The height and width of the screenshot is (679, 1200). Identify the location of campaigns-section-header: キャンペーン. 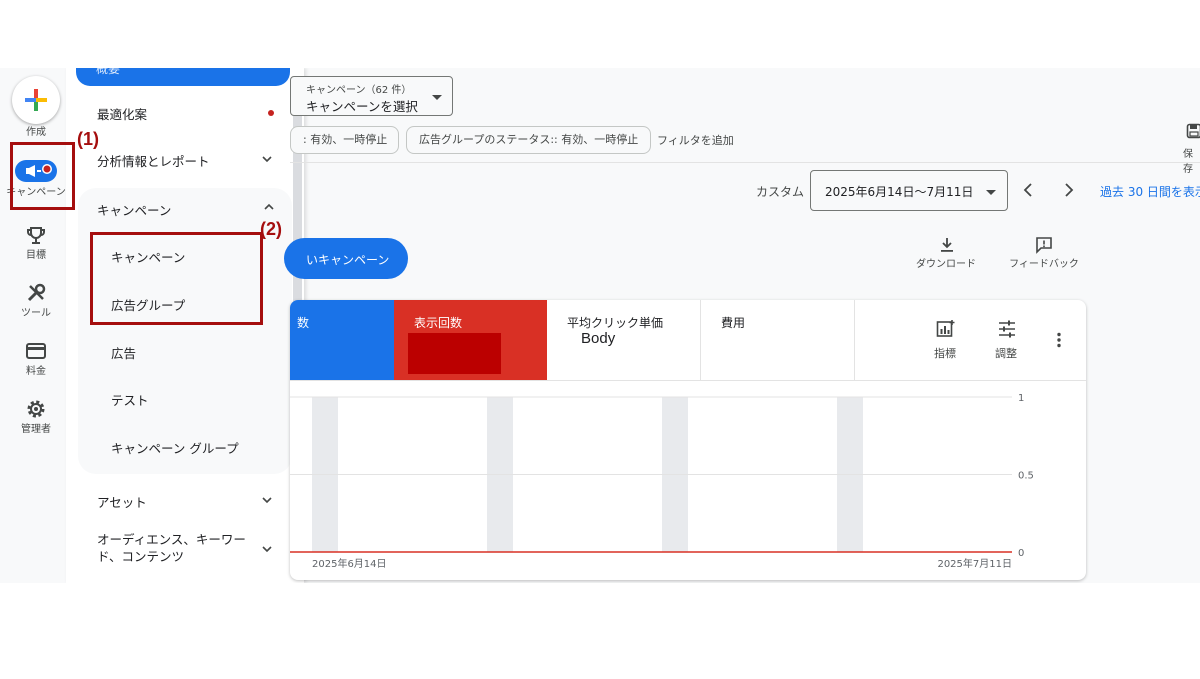
(179, 208).